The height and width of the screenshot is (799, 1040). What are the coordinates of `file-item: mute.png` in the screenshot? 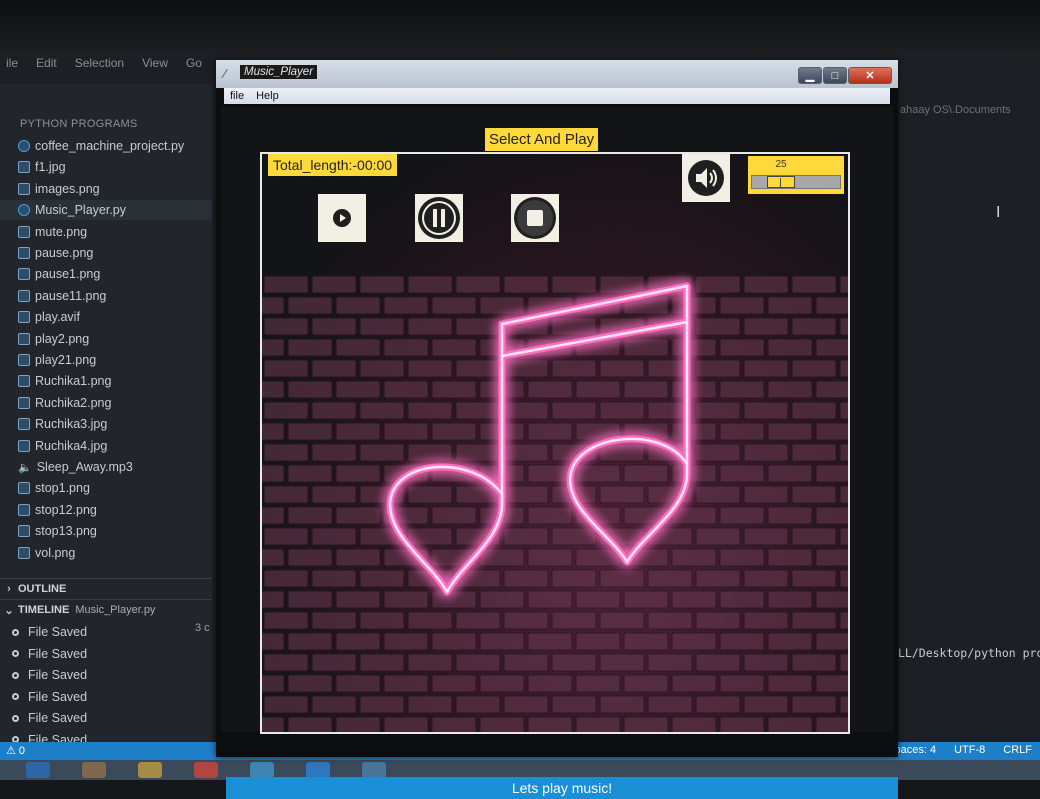 It's located at (52, 232).